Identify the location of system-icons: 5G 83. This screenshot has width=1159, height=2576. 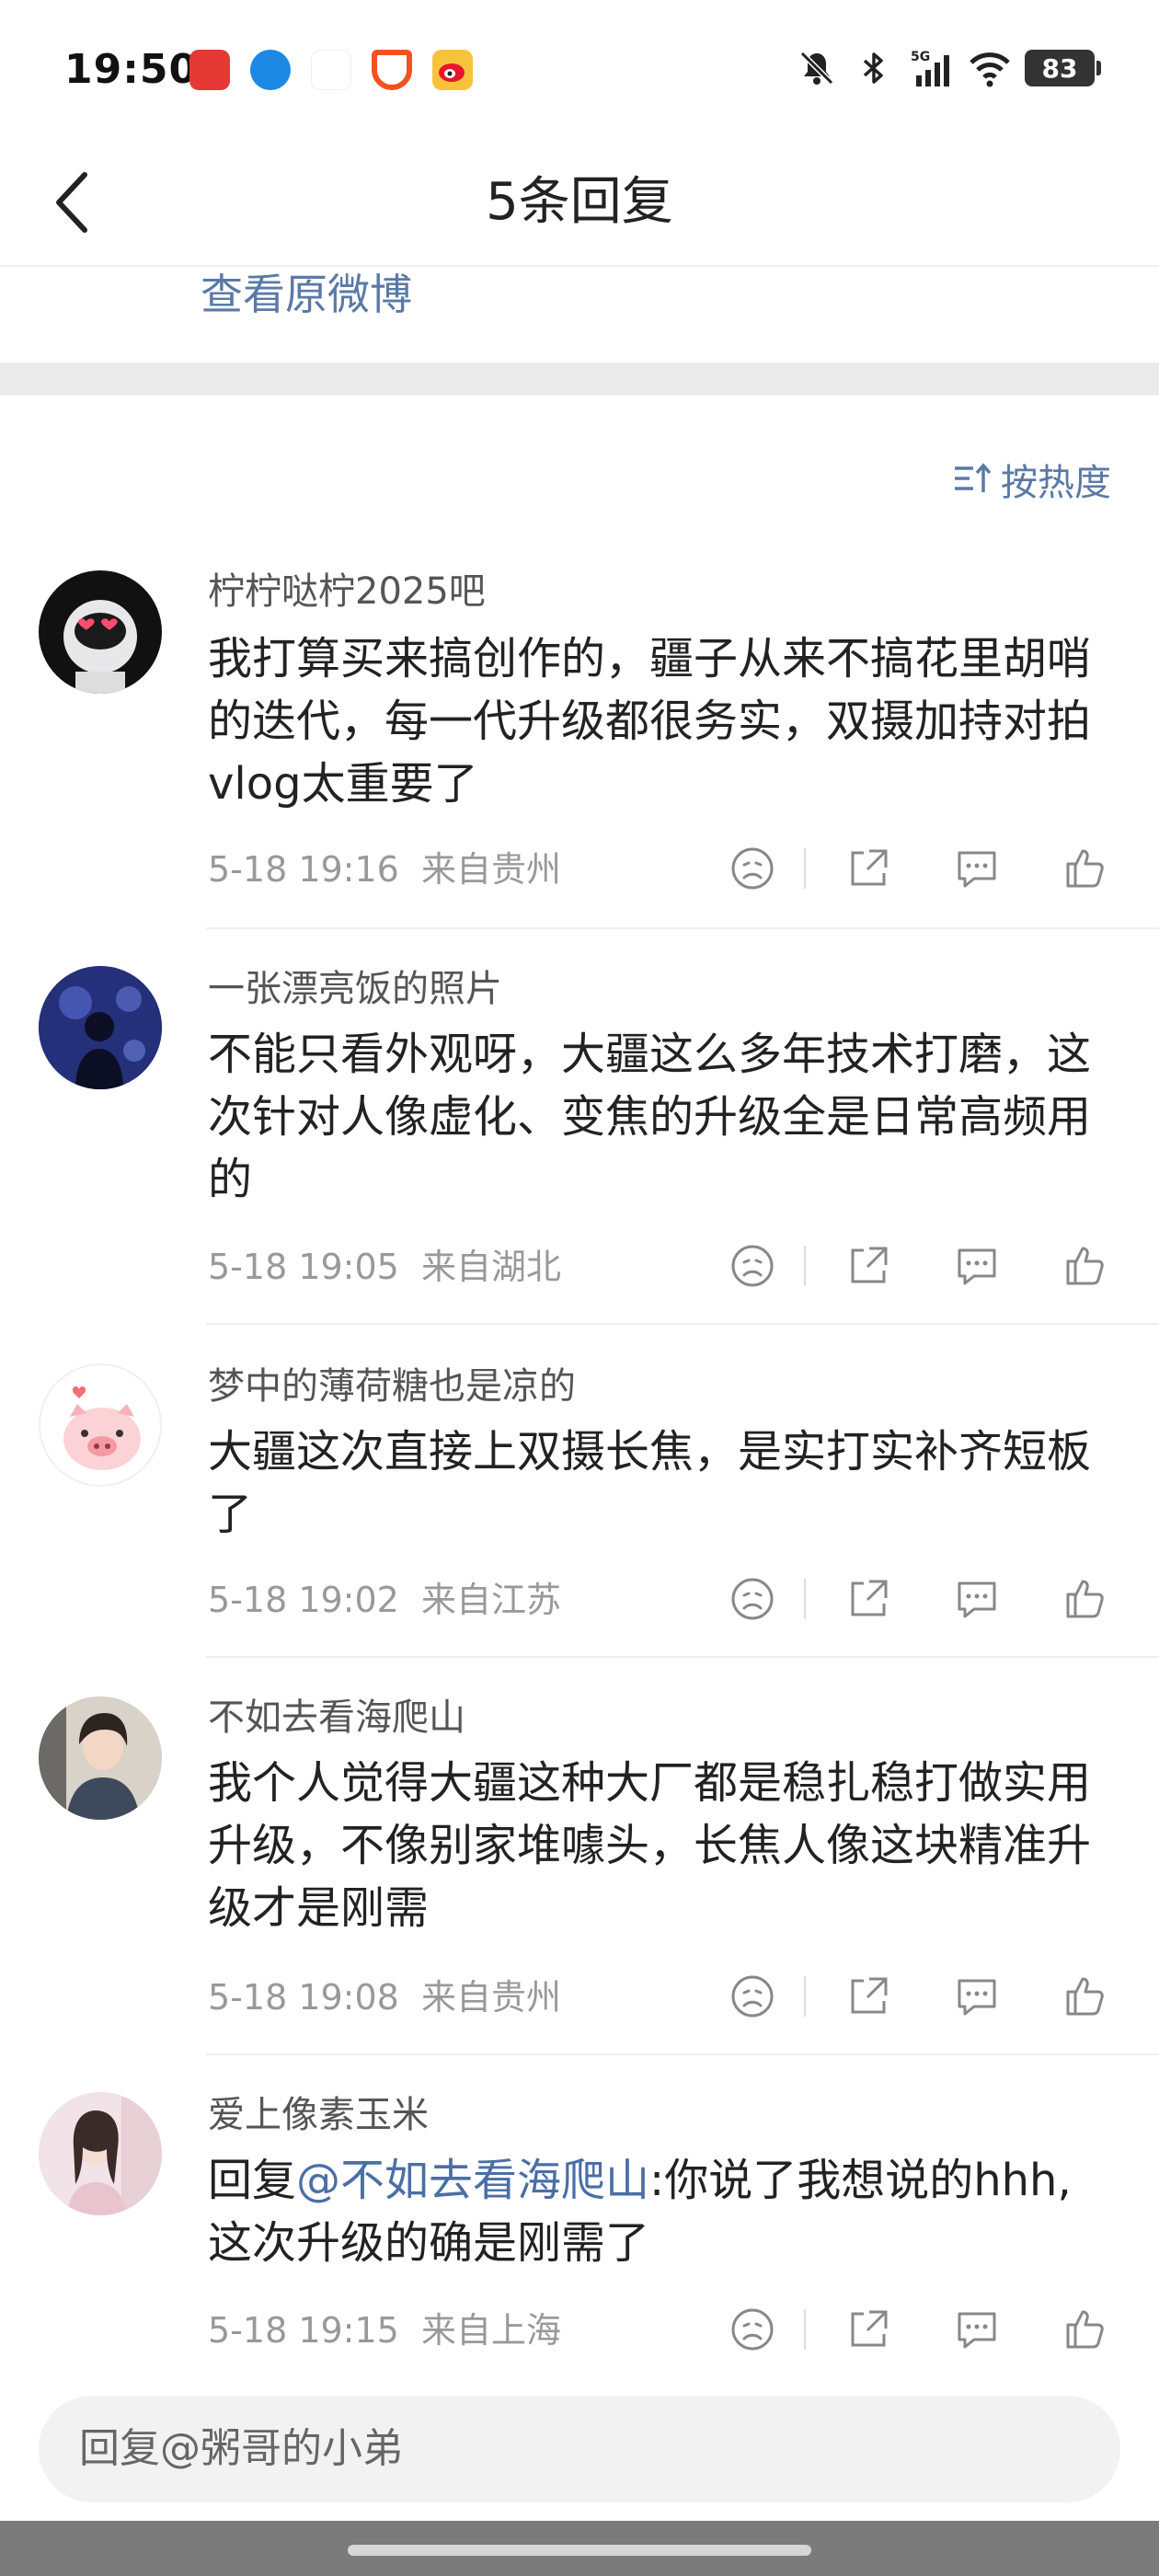
(949, 68).